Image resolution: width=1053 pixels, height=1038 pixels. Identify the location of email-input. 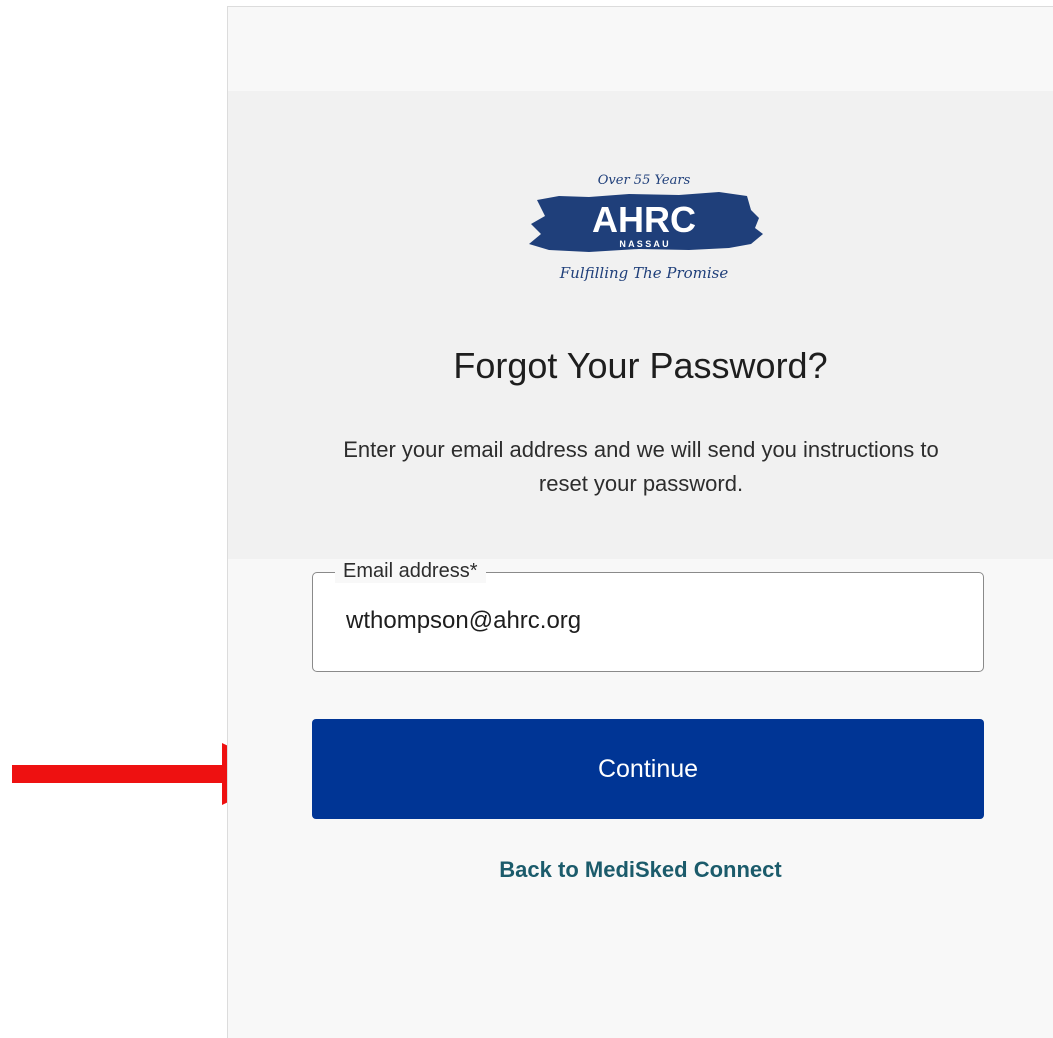
(646, 621).